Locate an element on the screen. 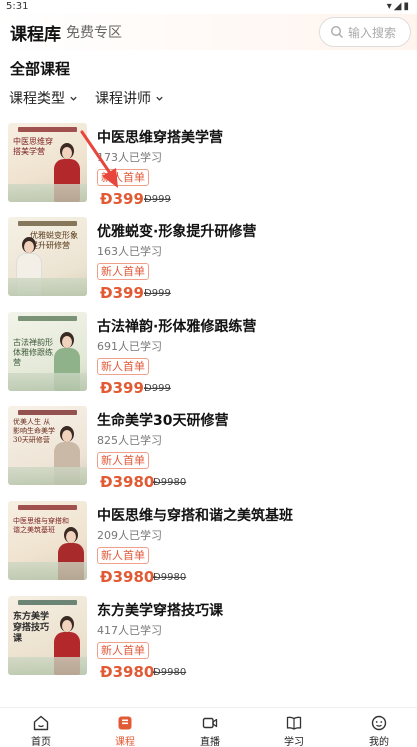 Image resolution: width=417 pixels, height=747 pixels. course-learners: 691人已学习 is located at coordinates (129, 346).